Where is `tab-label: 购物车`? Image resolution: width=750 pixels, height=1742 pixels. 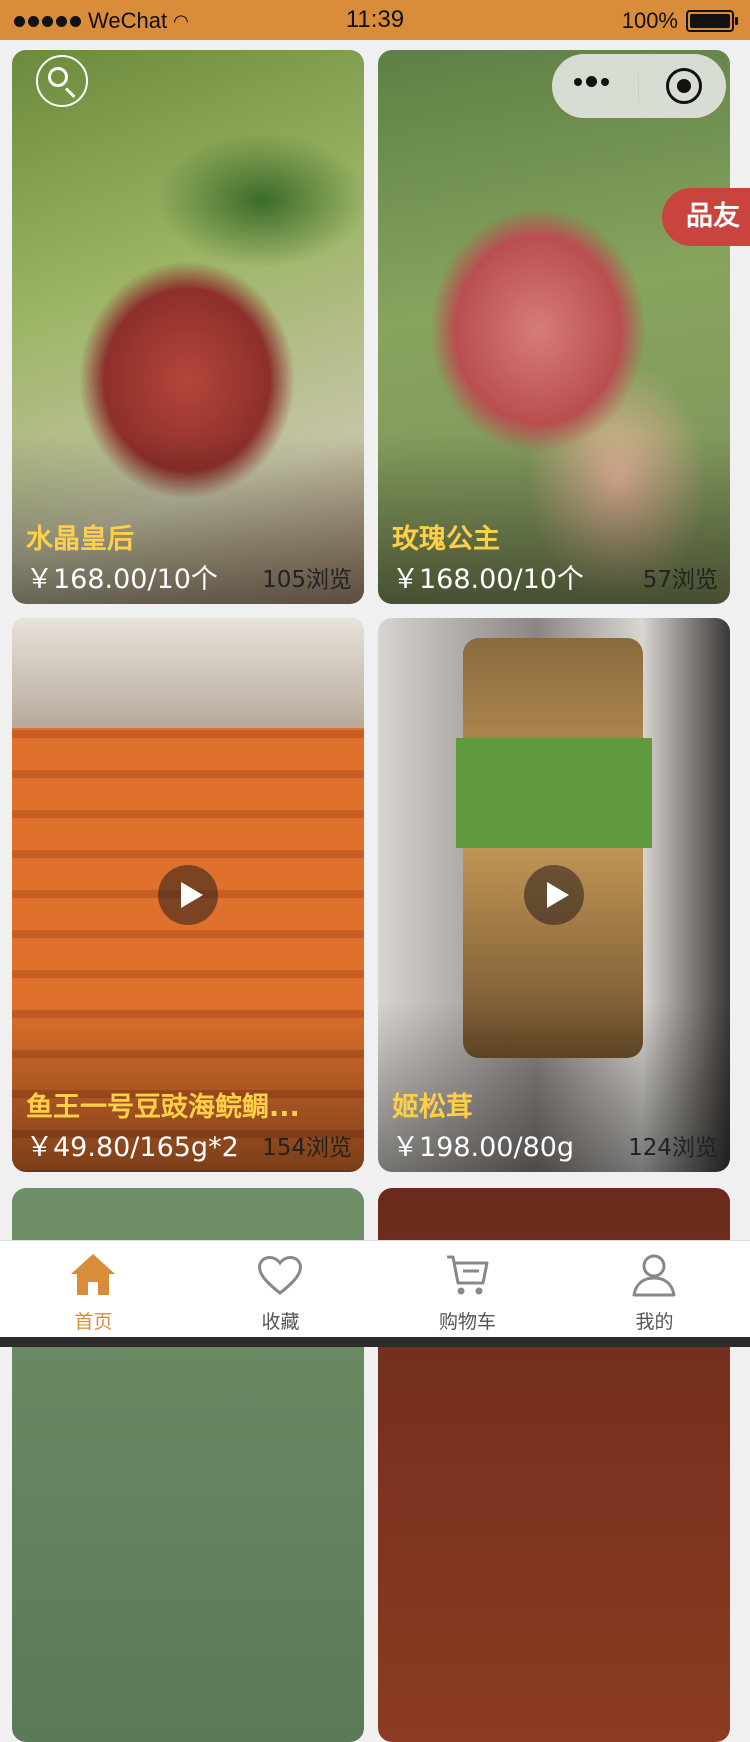 tab-label: 购物车 is located at coordinates (467, 1322).